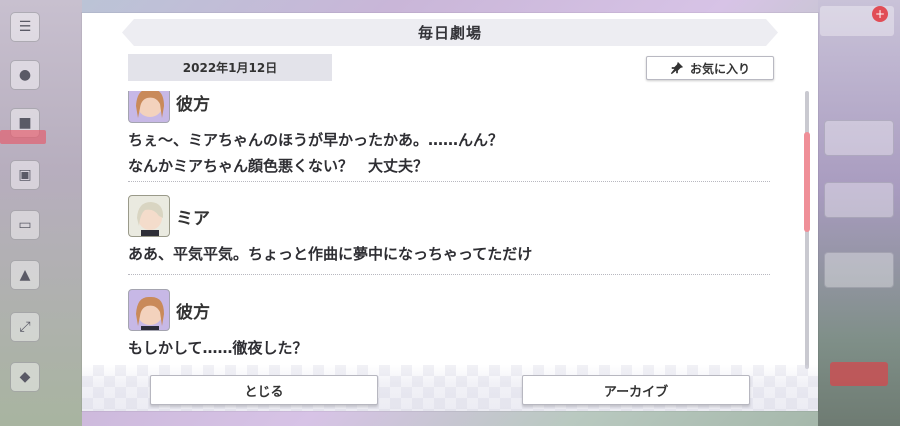  I want to click on item-icon: ◆, so click(25, 377).